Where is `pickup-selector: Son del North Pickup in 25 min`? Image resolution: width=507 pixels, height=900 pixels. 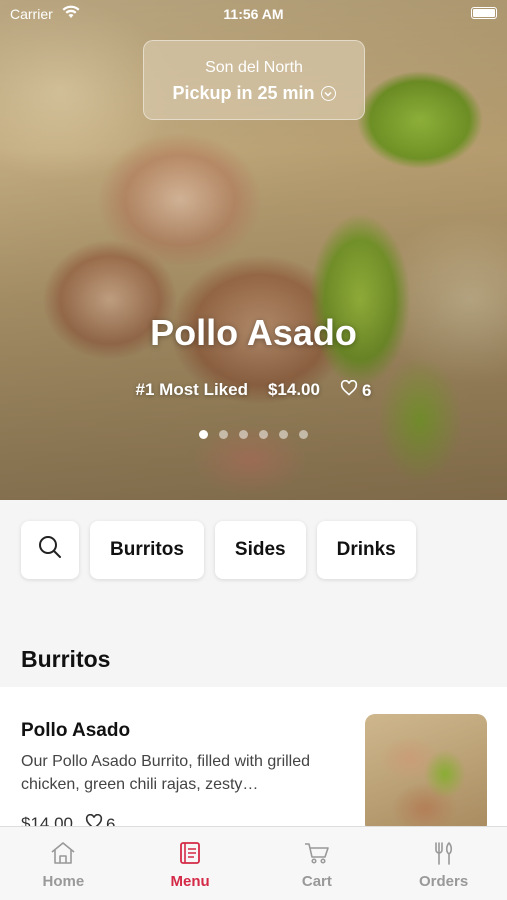
pickup-selector: Son del North Pickup in 25 min is located at coordinates (254, 80).